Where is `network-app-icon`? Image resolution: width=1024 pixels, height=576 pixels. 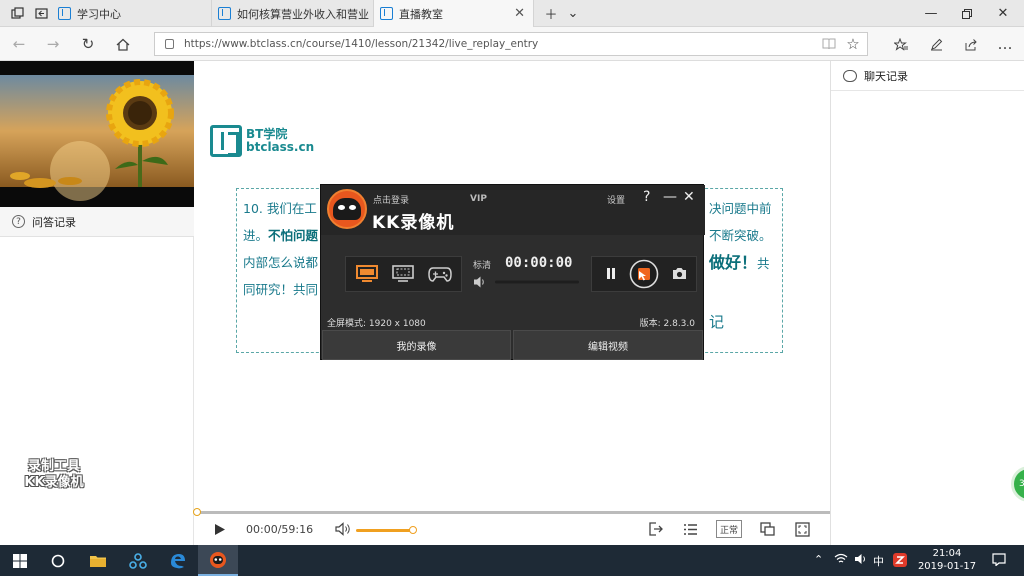
network-app-icon is located at coordinates (138, 560).